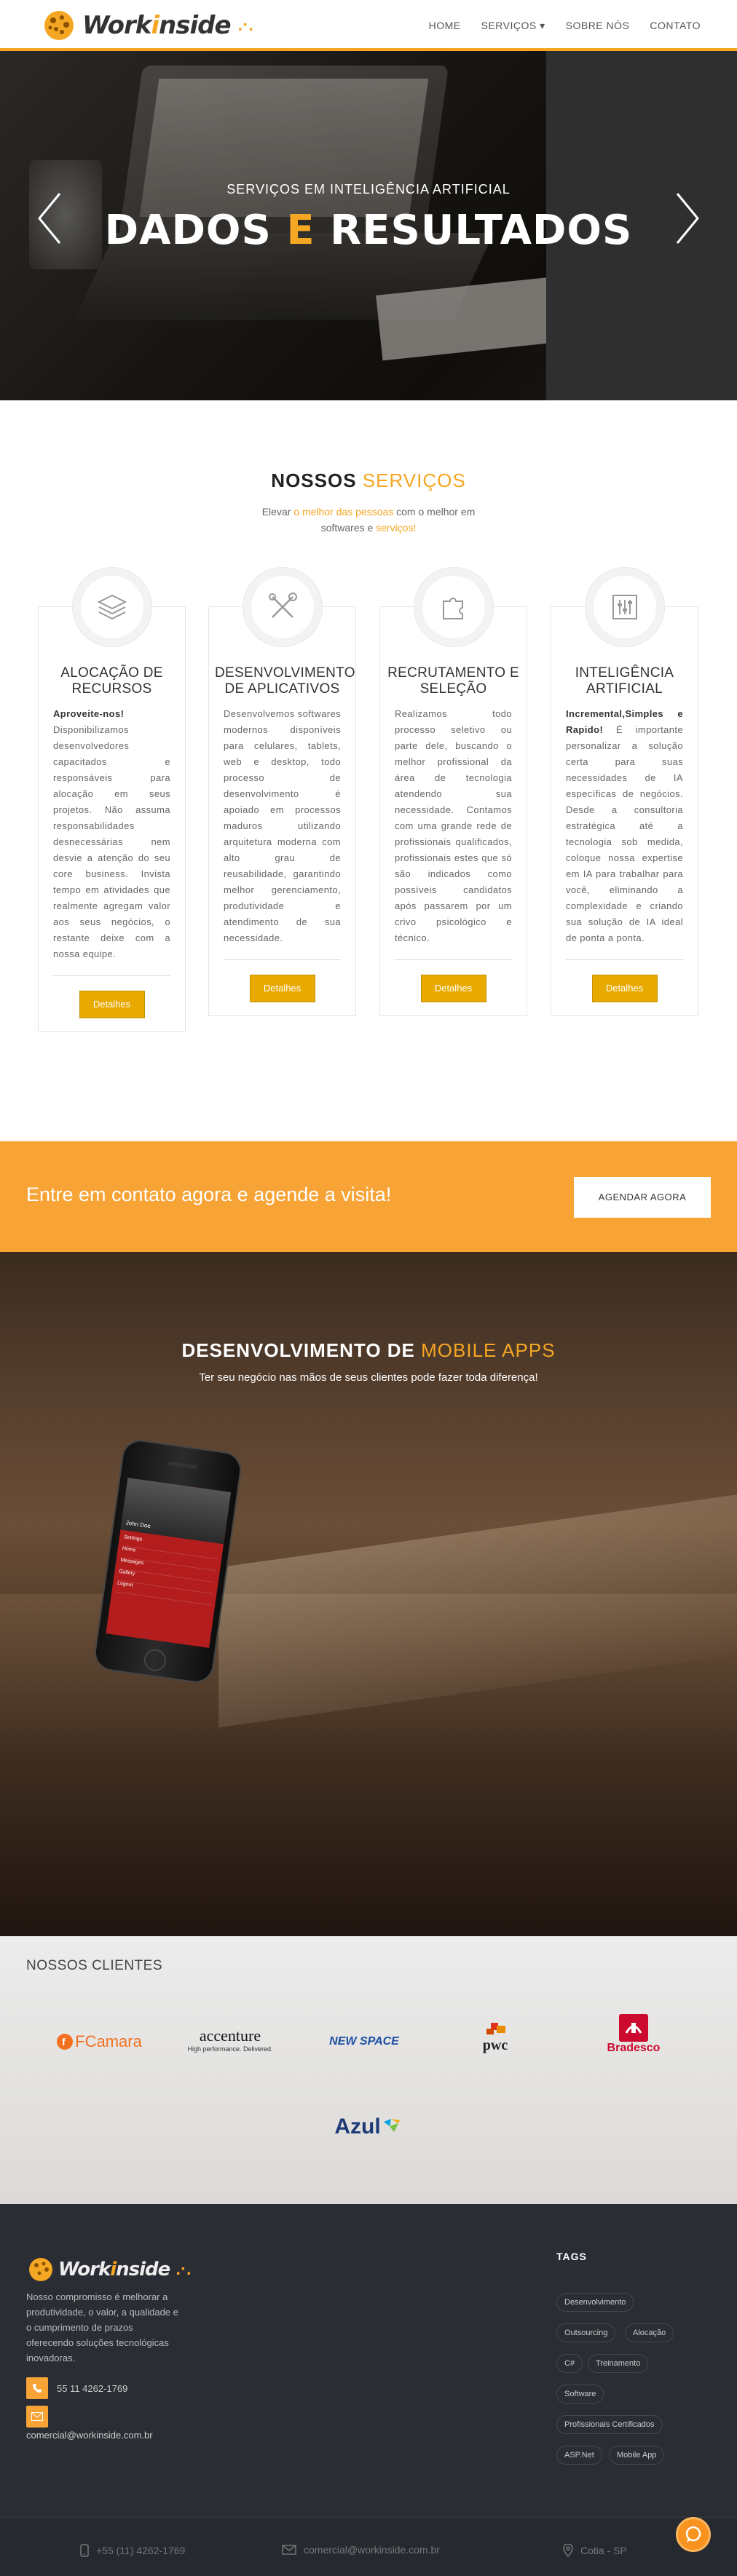 Image resolution: width=737 pixels, height=2576 pixels. Describe the element at coordinates (140, 2550) in the screenshot. I see `bottom-phone-number: +55 (11) 4262-1769` at that location.